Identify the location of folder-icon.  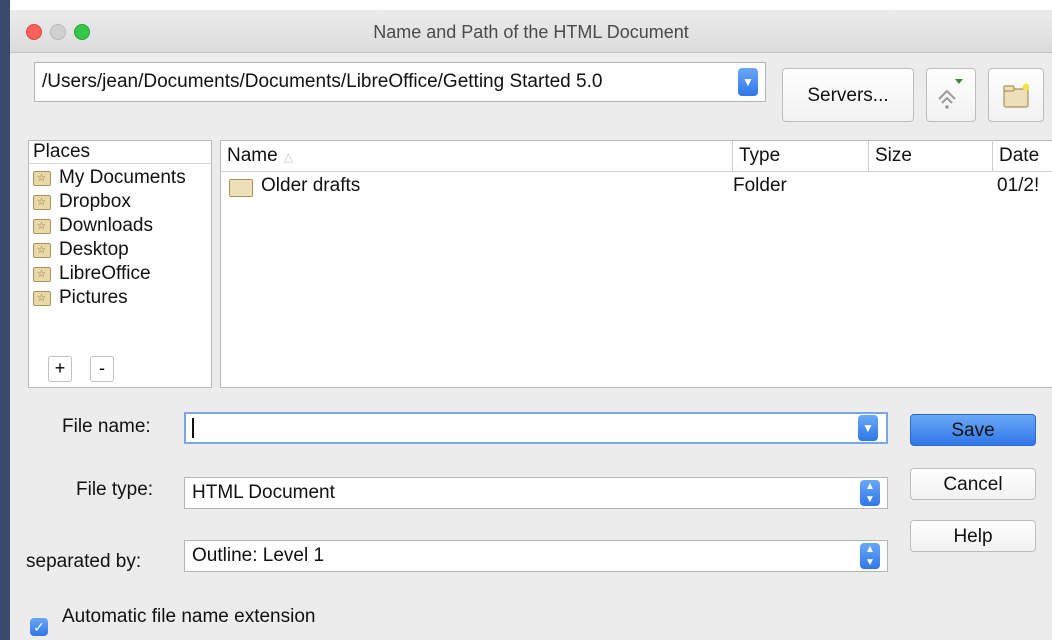
(241, 188).